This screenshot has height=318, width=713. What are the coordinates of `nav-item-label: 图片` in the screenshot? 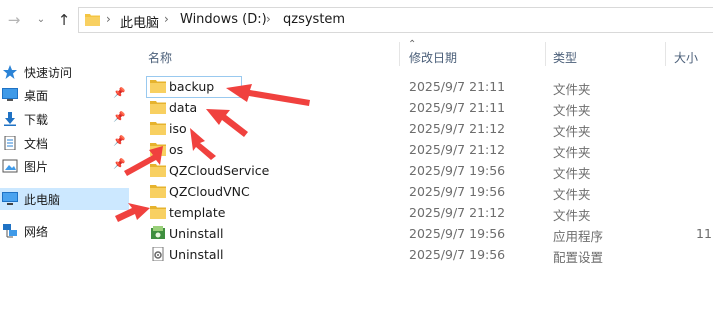 It's located at (36, 167).